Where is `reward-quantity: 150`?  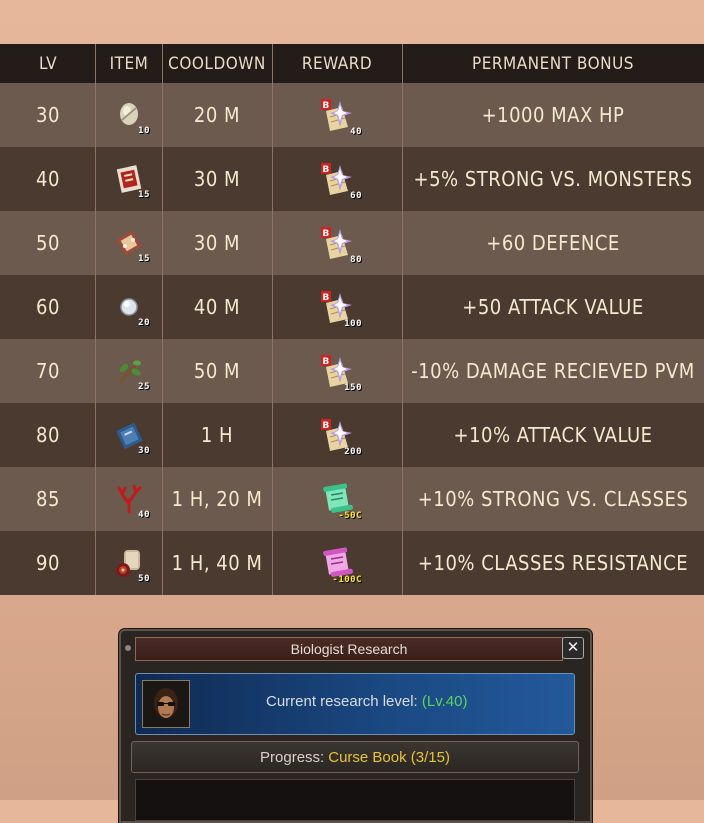 reward-quantity: 150 is located at coordinates (353, 388).